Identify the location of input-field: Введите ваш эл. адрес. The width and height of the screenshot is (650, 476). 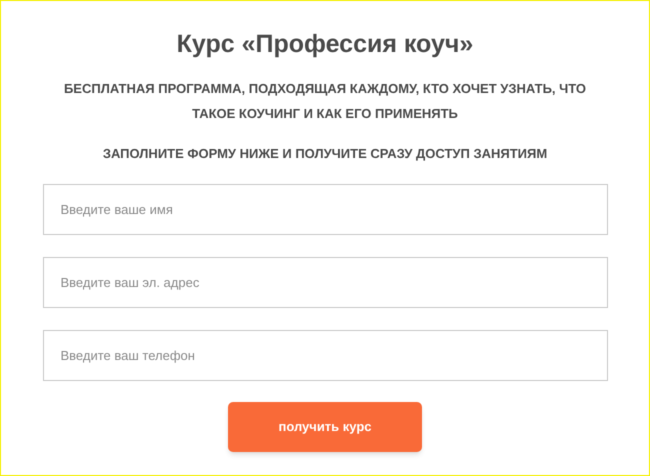
(325, 282).